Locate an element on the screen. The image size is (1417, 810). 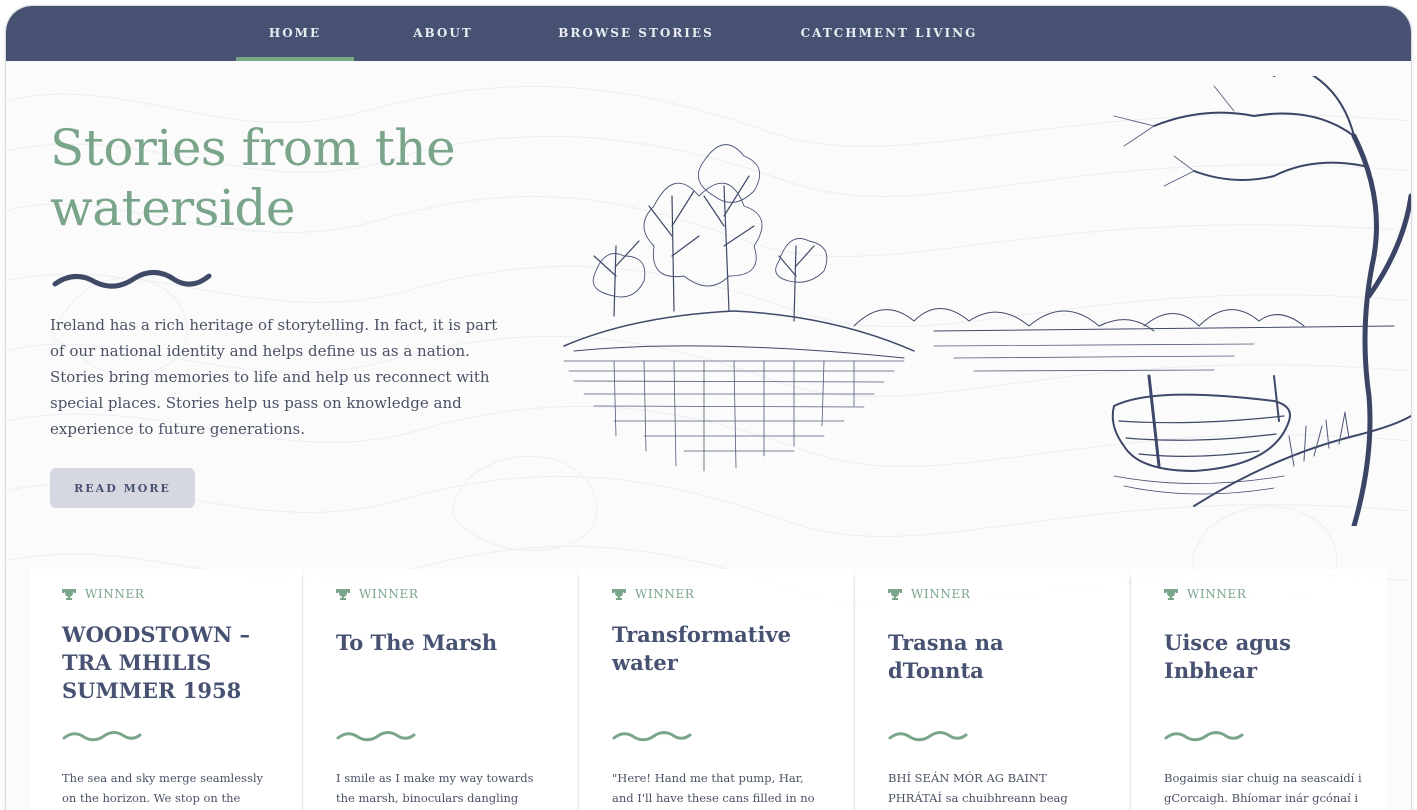
story-title-line: SUMMER 1958 is located at coordinates (152, 690).